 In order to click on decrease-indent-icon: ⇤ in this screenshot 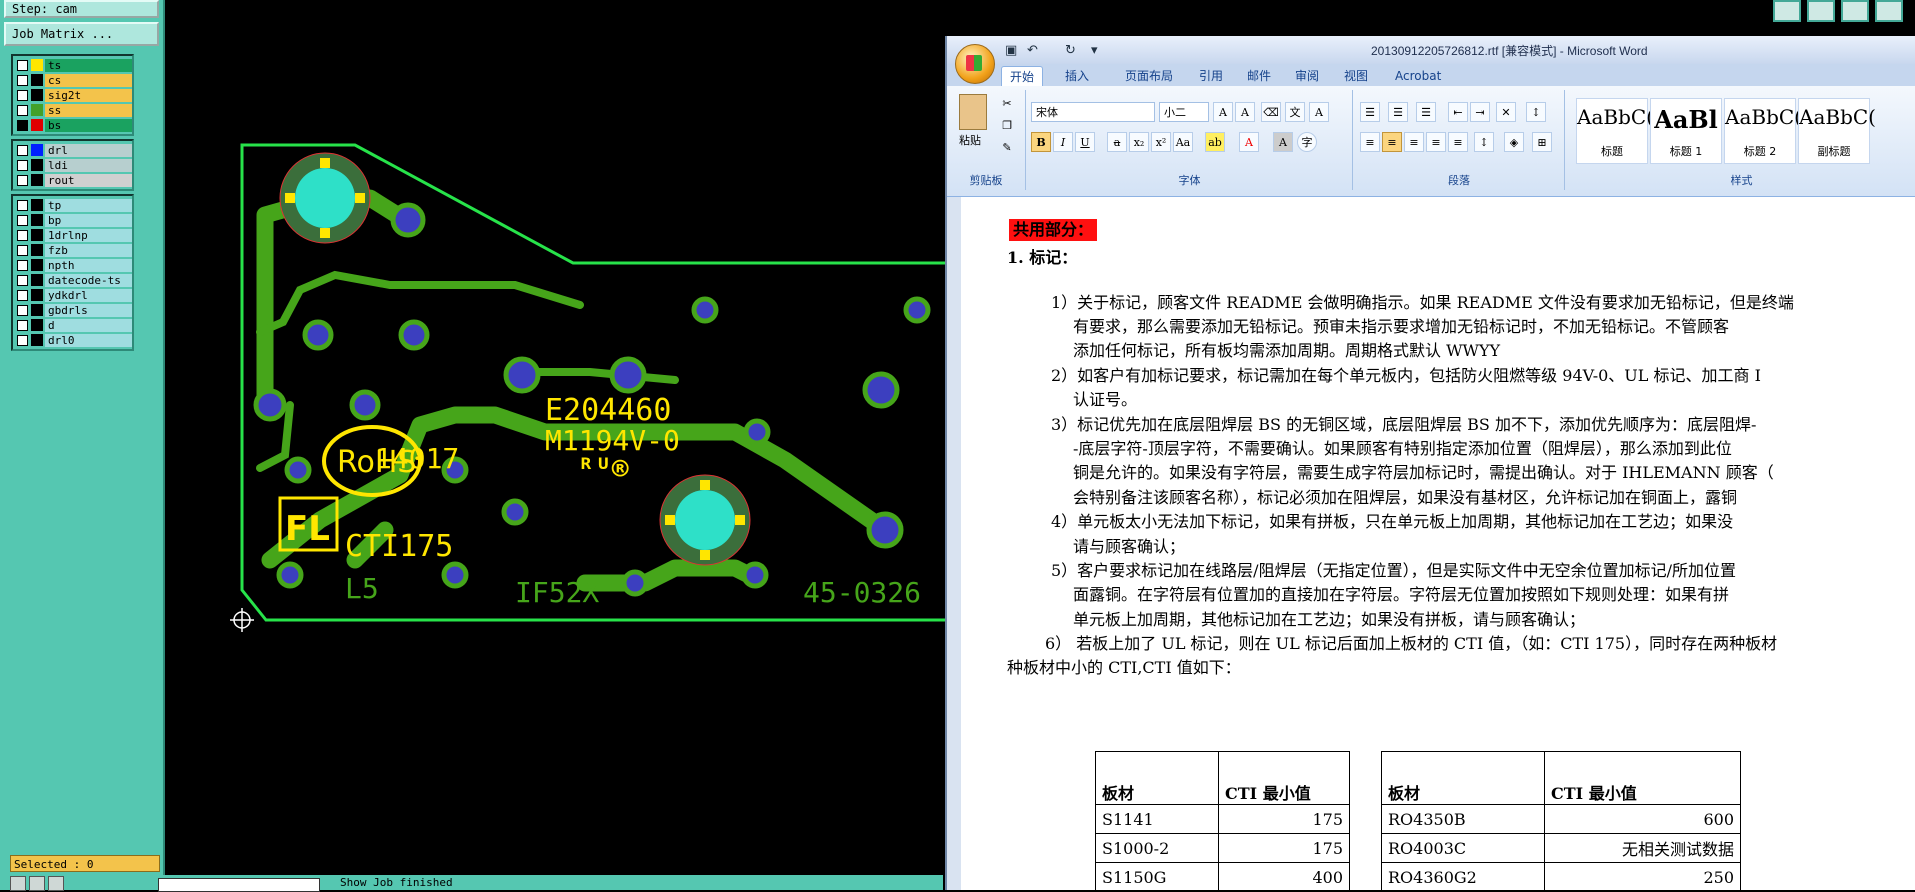, I will do `click(1458, 112)`.